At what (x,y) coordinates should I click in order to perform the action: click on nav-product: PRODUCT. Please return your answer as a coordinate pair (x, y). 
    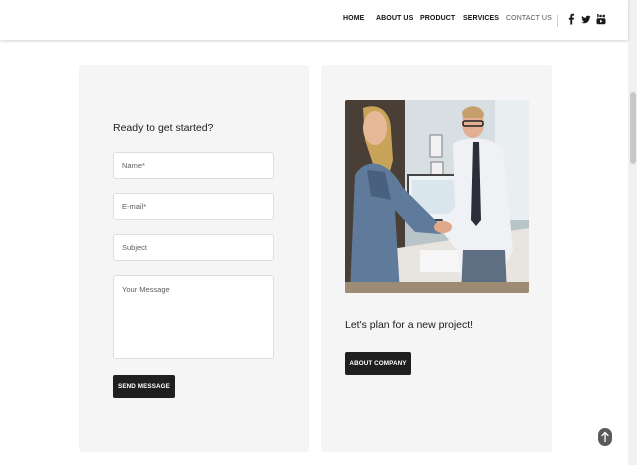
    Looking at the image, I should click on (437, 18).